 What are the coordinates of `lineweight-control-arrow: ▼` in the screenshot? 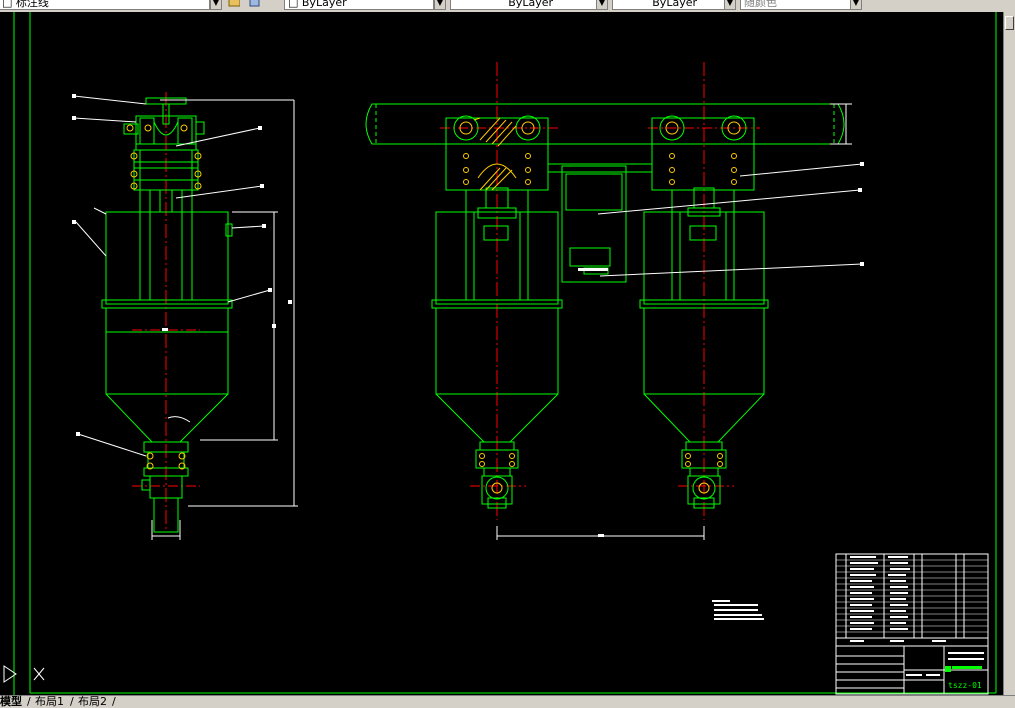 It's located at (730, 5).